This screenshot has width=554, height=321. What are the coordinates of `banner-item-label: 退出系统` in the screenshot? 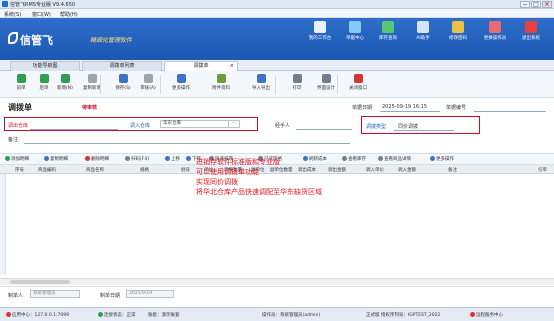 It's located at (531, 38).